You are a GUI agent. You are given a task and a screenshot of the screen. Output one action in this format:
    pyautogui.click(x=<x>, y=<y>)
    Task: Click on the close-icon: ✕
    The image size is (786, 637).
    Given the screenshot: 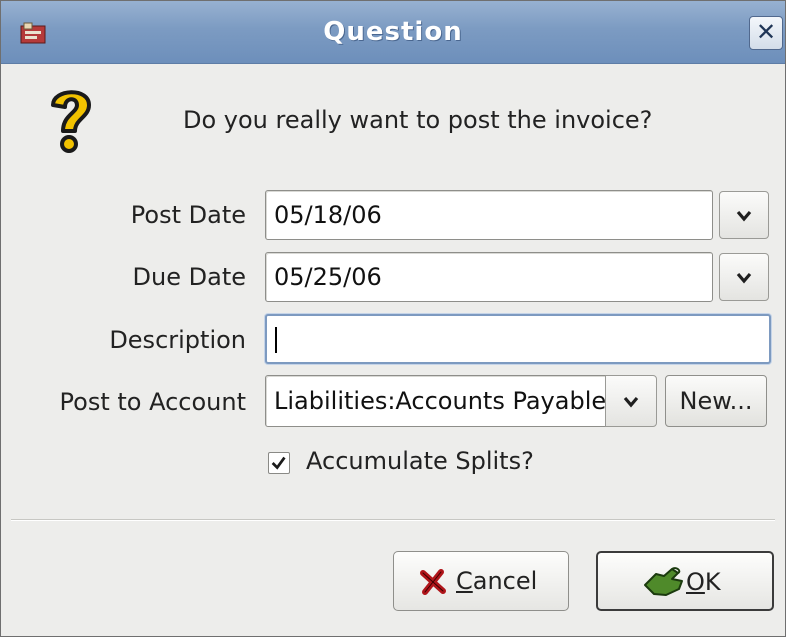 What is the action you would take?
    pyautogui.click(x=766, y=32)
    